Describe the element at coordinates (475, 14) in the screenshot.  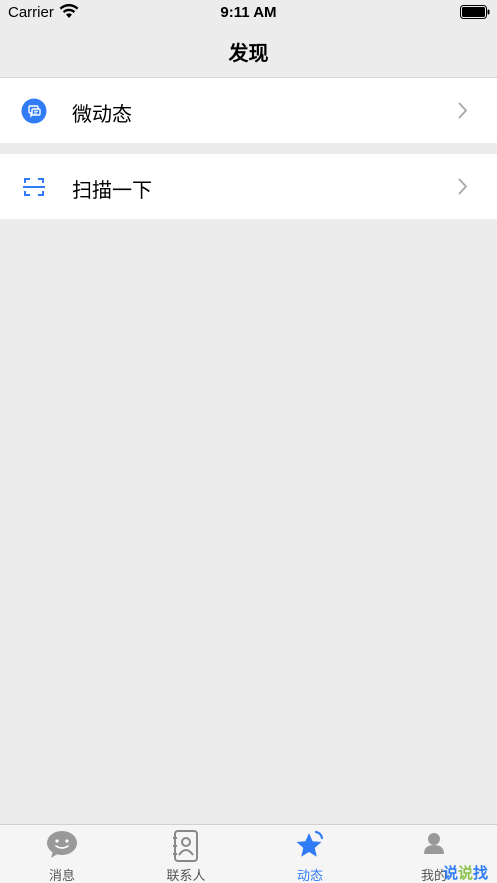
I see `battery-icon` at that location.